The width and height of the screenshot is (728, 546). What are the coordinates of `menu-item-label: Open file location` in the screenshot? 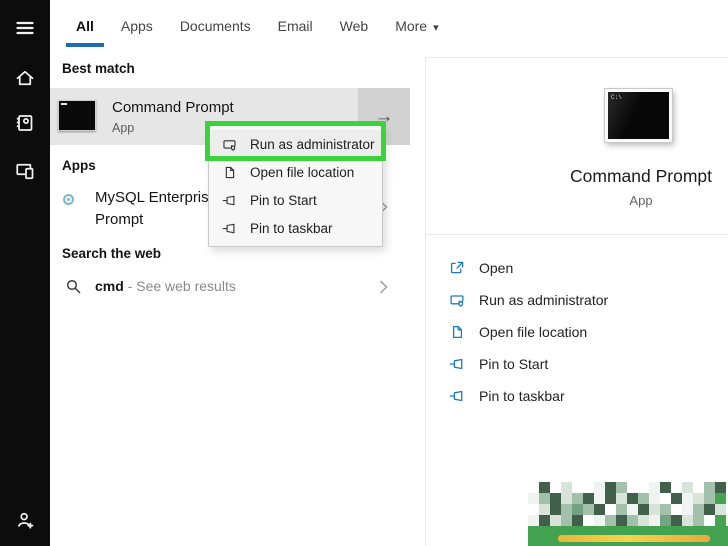 It's located at (302, 172).